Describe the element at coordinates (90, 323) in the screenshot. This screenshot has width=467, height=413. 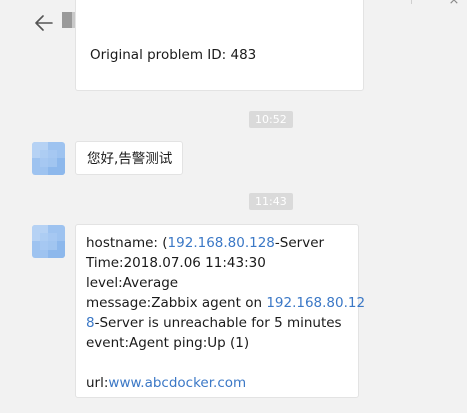
I see `message-ip-link-cont: 8` at that location.